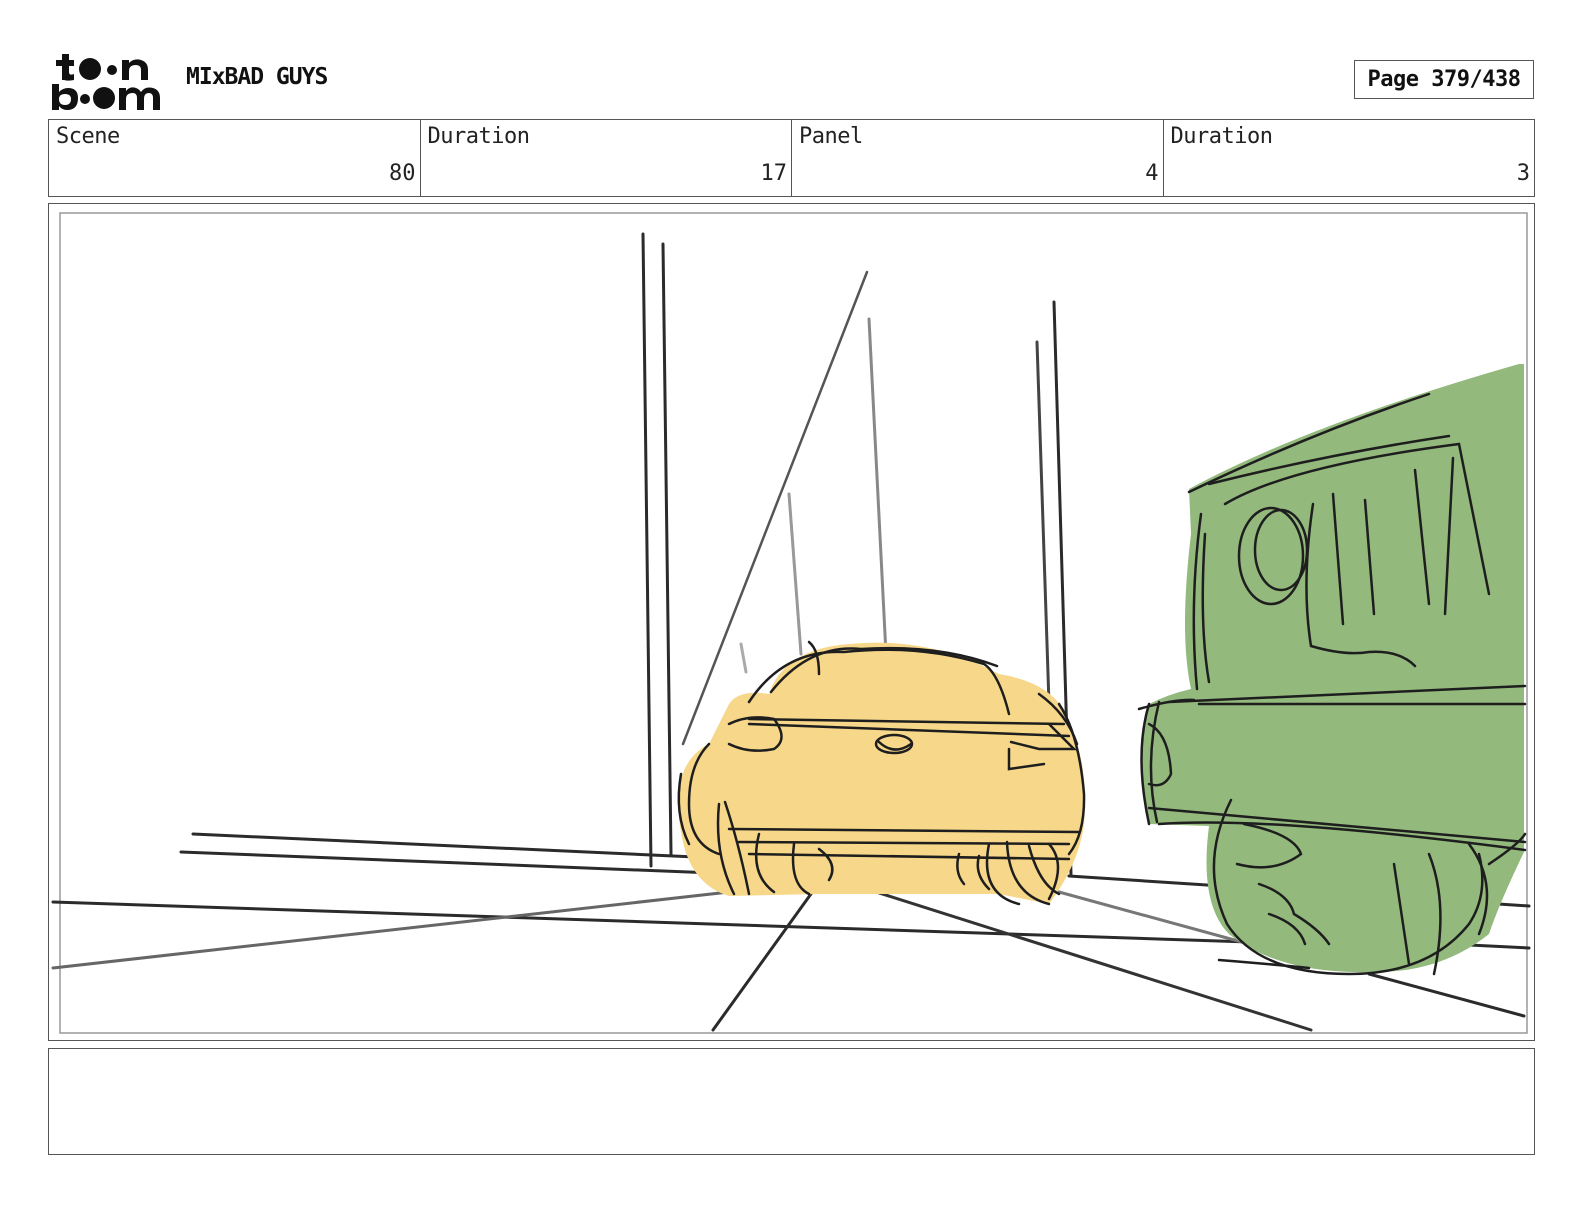 This screenshot has width=1584, height=1224. What do you see at coordinates (1221, 136) in the screenshot?
I see `panel-duration-label: Duration` at bounding box center [1221, 136].